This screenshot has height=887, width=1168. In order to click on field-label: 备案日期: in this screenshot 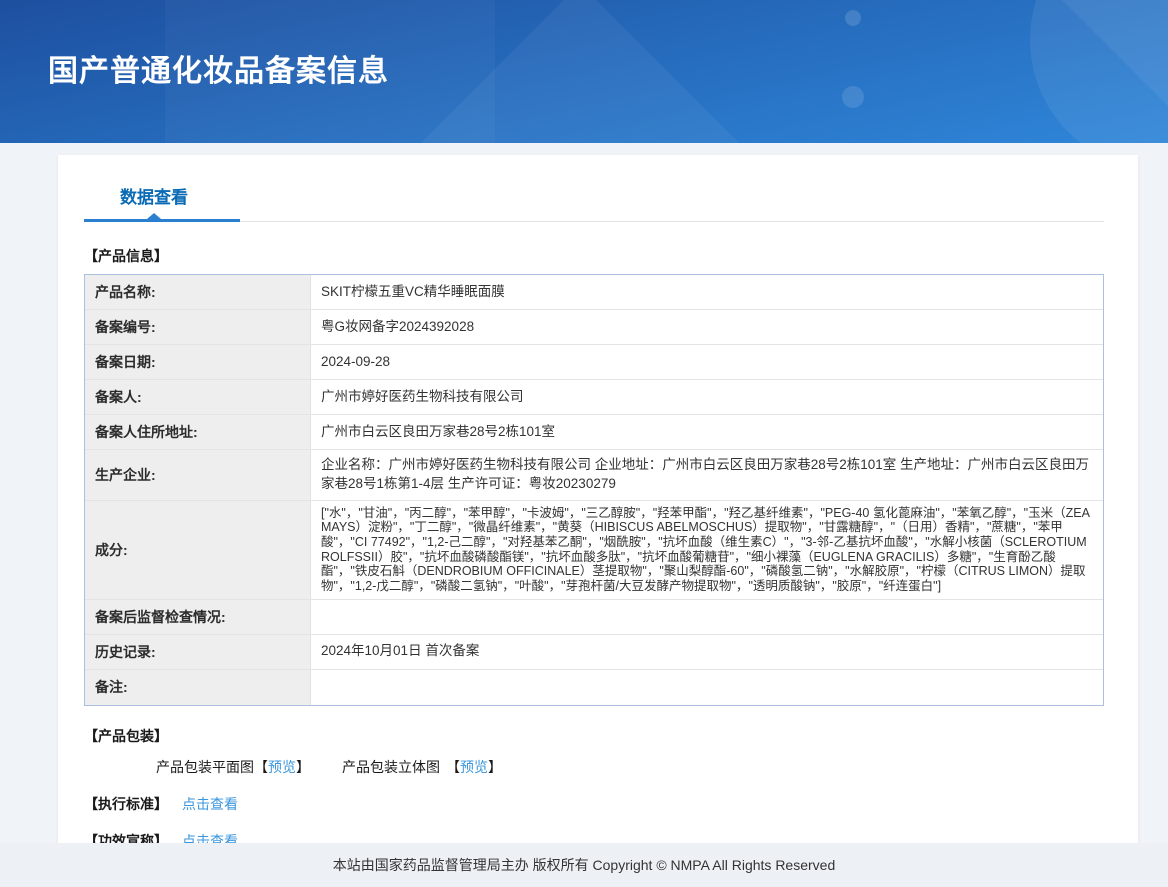, I will do `click(198, 362)`.